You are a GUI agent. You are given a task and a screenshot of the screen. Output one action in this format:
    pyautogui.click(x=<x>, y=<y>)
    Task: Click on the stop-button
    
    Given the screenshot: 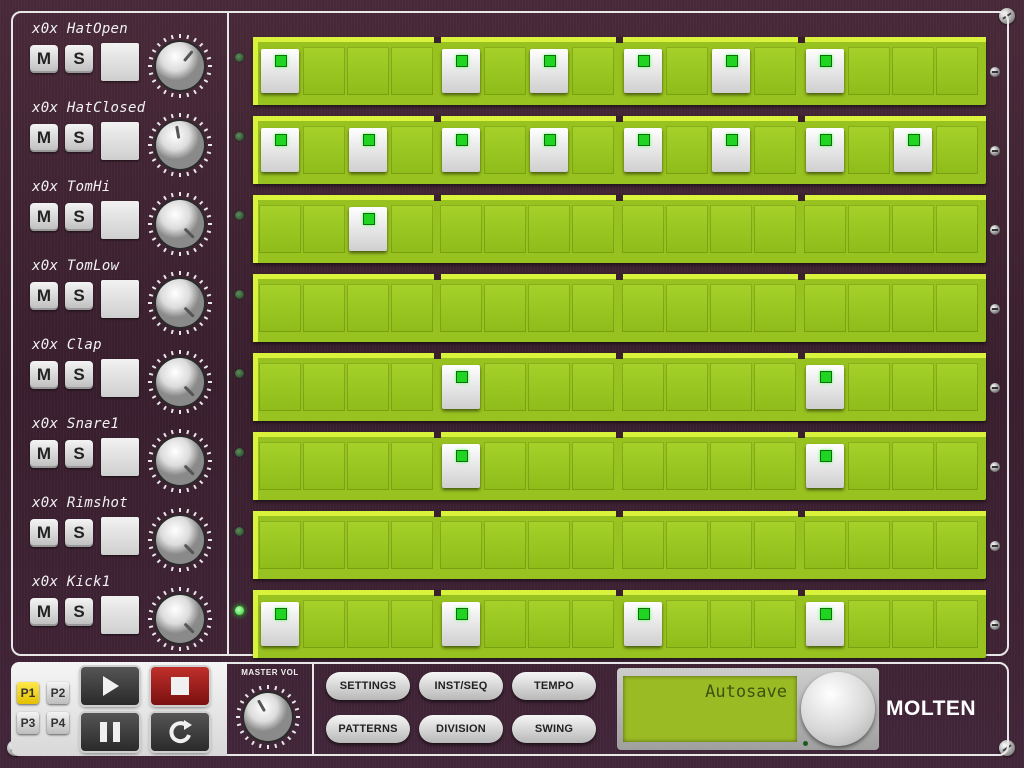 What is the action you would take?
    pyautogui.click(x=180, y=686)
    